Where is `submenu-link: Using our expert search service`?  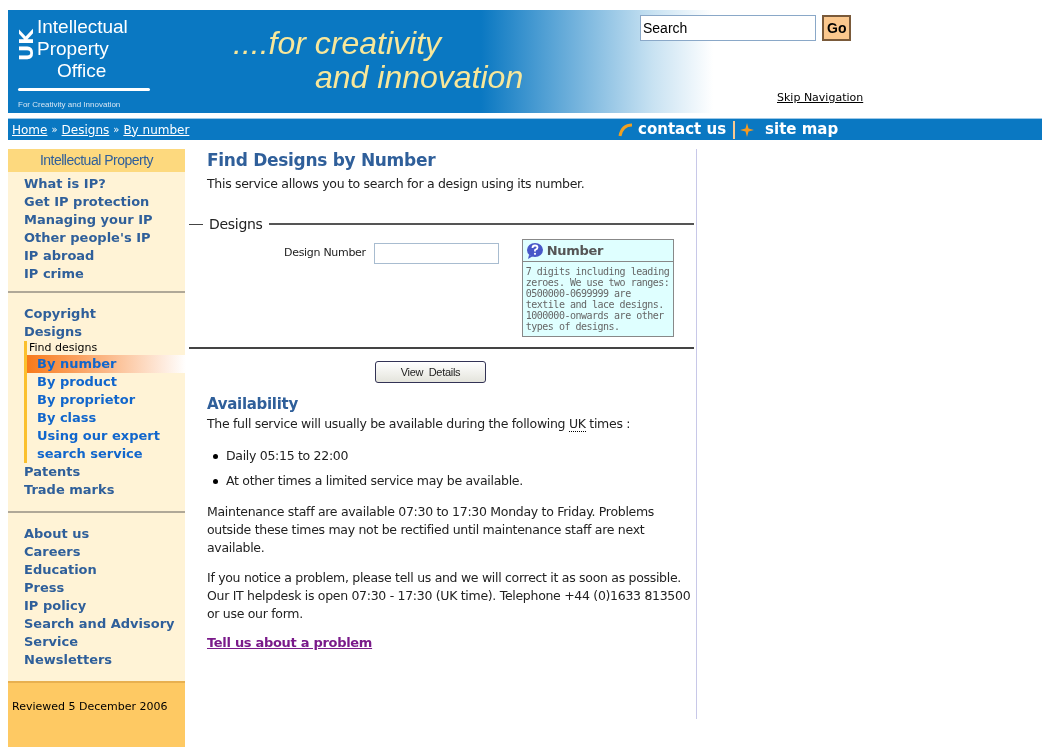
submenu-link: Using our expert search service is located at coordinates (106, 445).